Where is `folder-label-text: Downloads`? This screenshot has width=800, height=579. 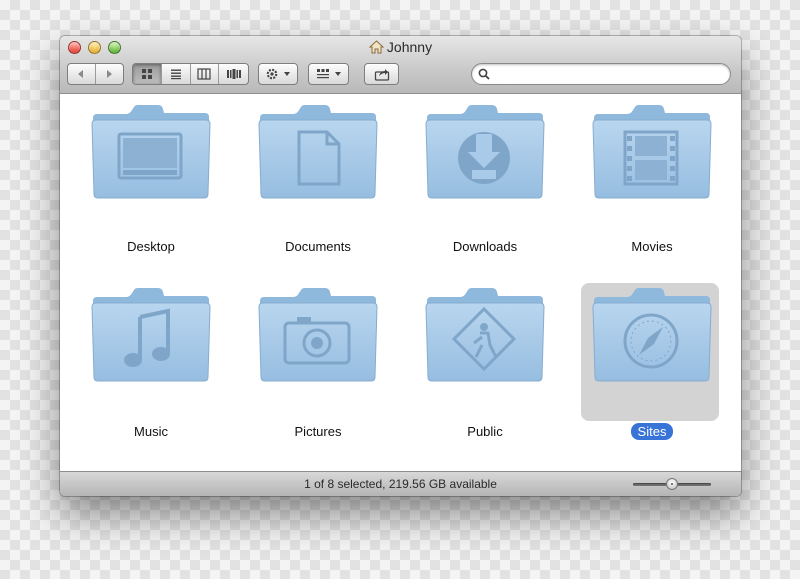 folder-label-text: Downloads is located at coordinates (485, 246).